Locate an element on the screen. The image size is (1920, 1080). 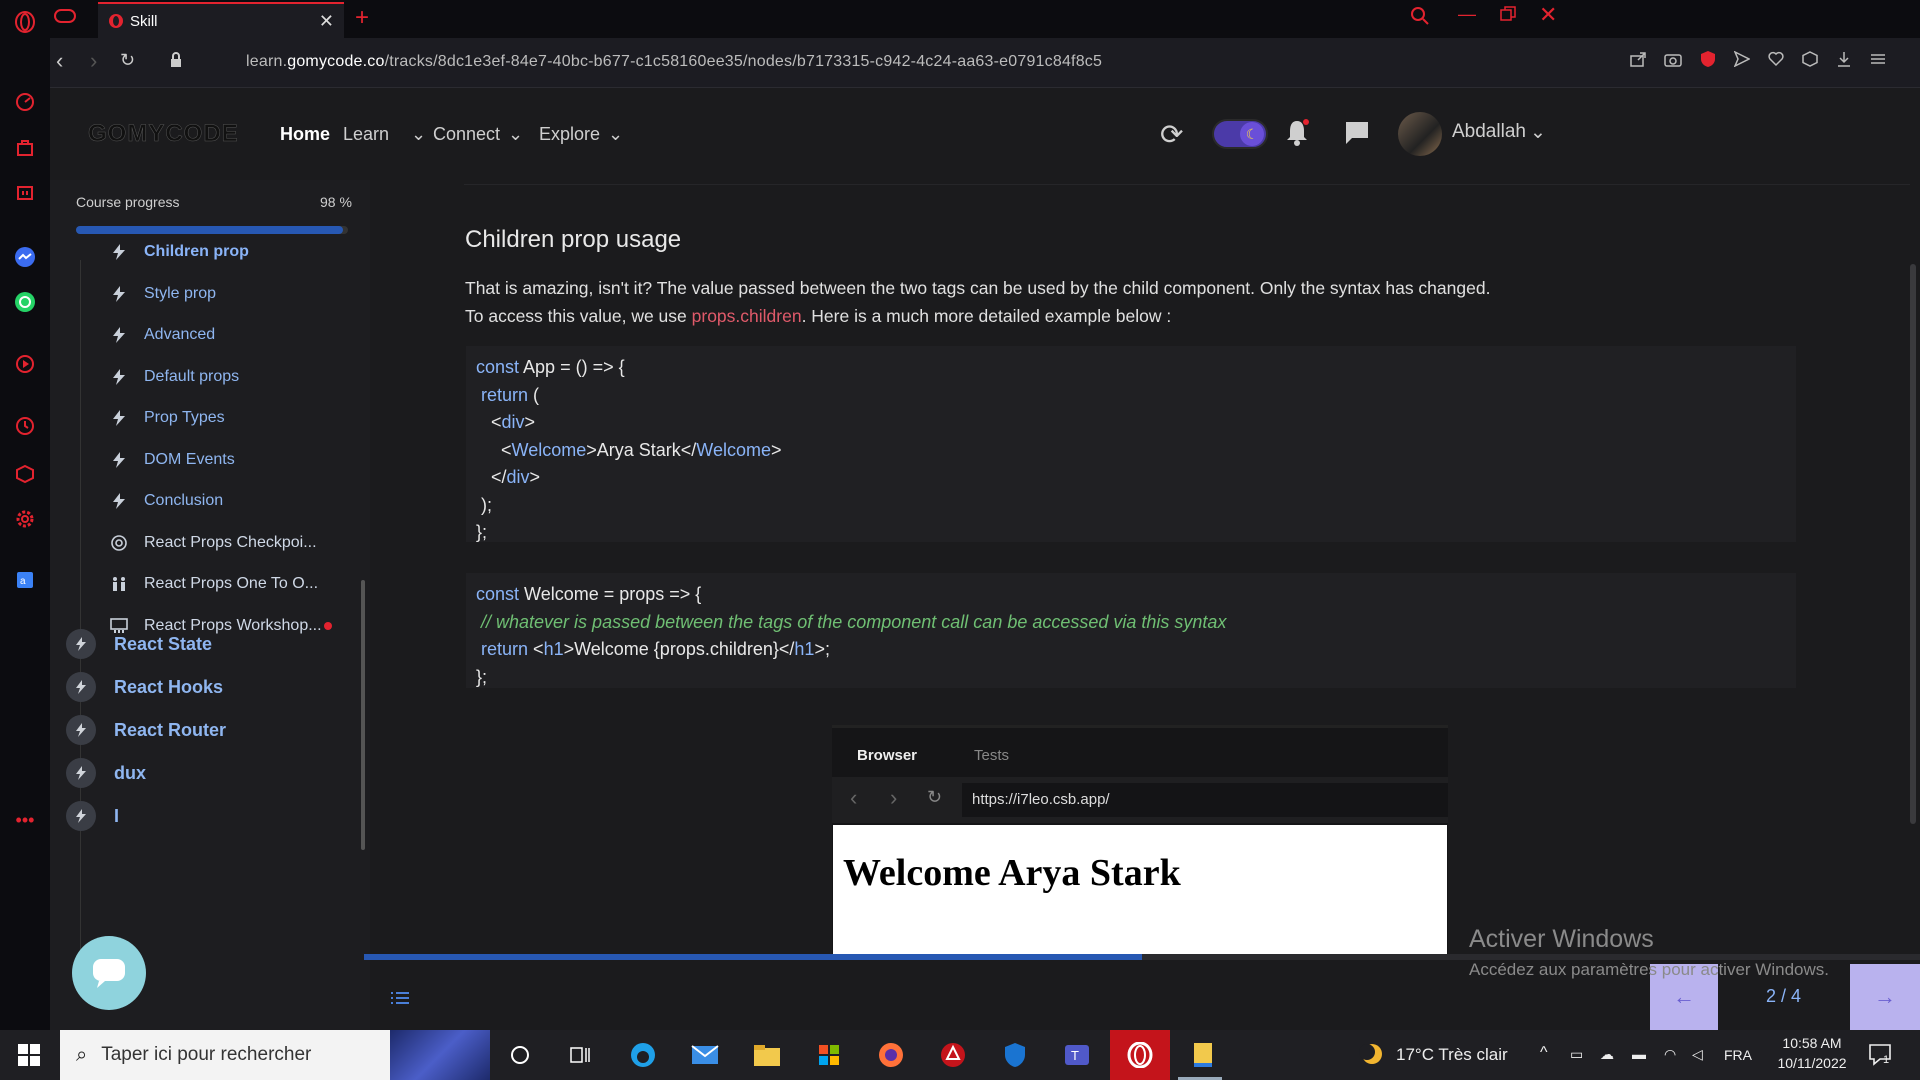
chat-bubble-icon is located at coordinates (109, 973).